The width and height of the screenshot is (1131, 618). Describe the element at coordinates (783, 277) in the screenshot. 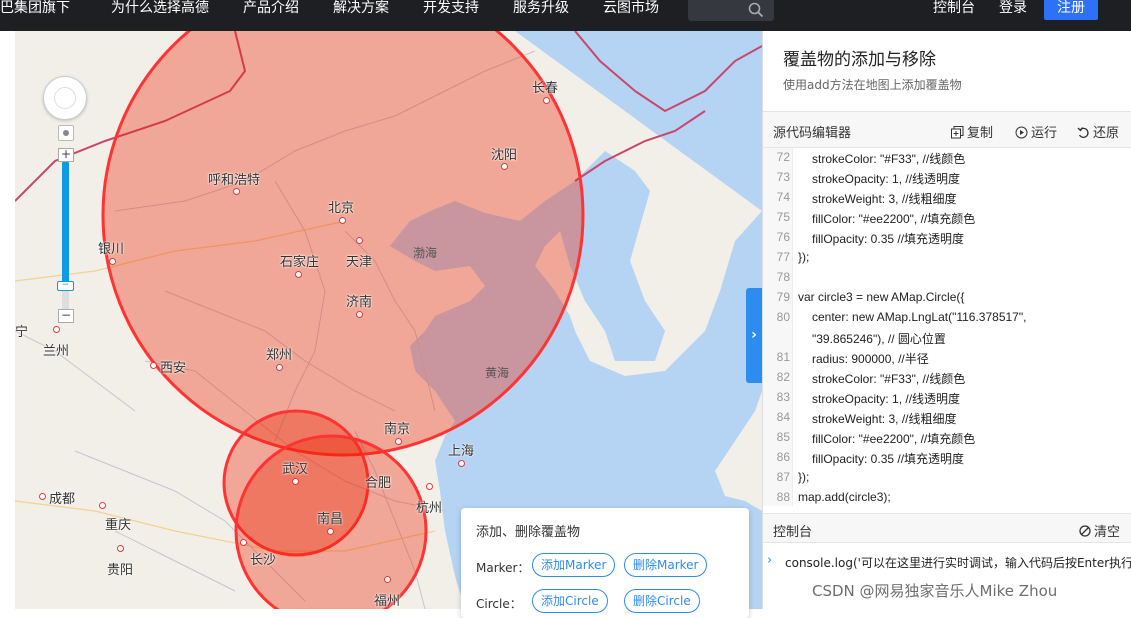

I see `line-number: 78` at that location.